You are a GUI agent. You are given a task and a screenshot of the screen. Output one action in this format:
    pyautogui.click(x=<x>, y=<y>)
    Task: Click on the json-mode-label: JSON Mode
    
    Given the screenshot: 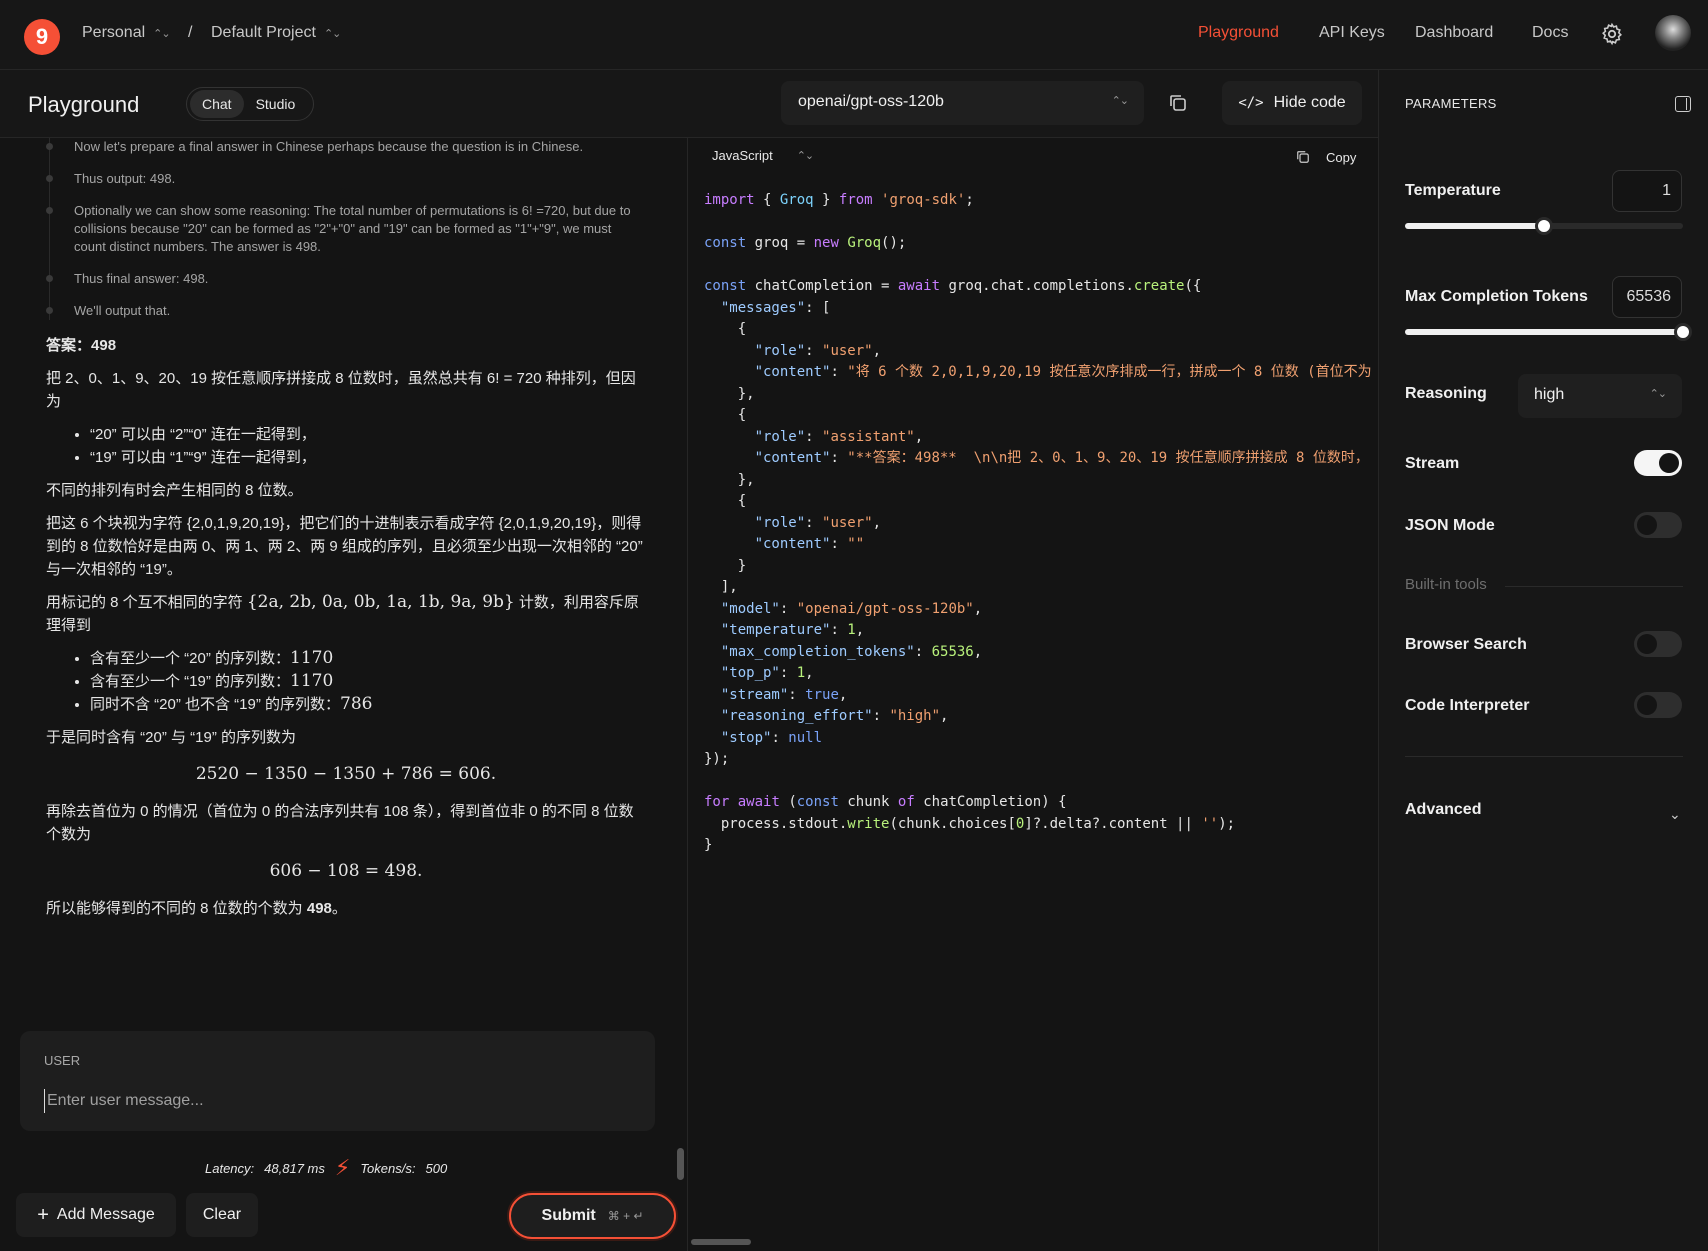 What is the action you would take?
    pyautogui.click(x=1450, y=525)
    